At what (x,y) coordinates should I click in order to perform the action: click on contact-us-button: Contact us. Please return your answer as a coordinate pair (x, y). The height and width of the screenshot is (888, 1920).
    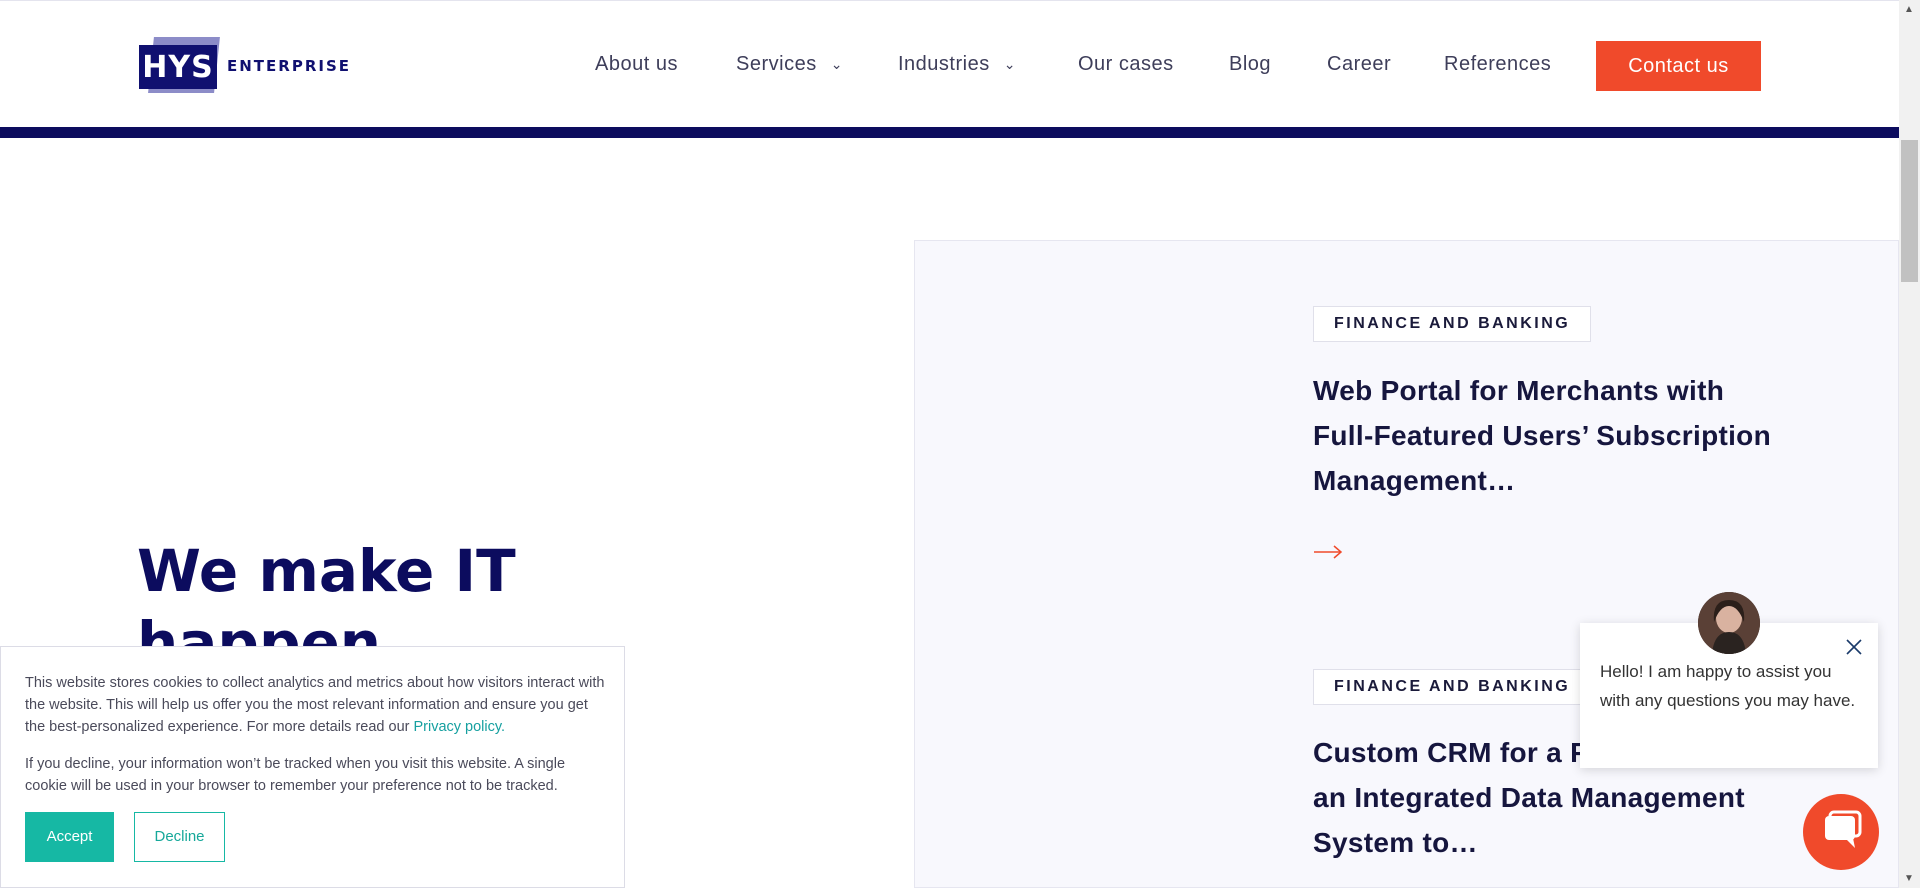
    Looking at the image, I should click on (1678, 66).